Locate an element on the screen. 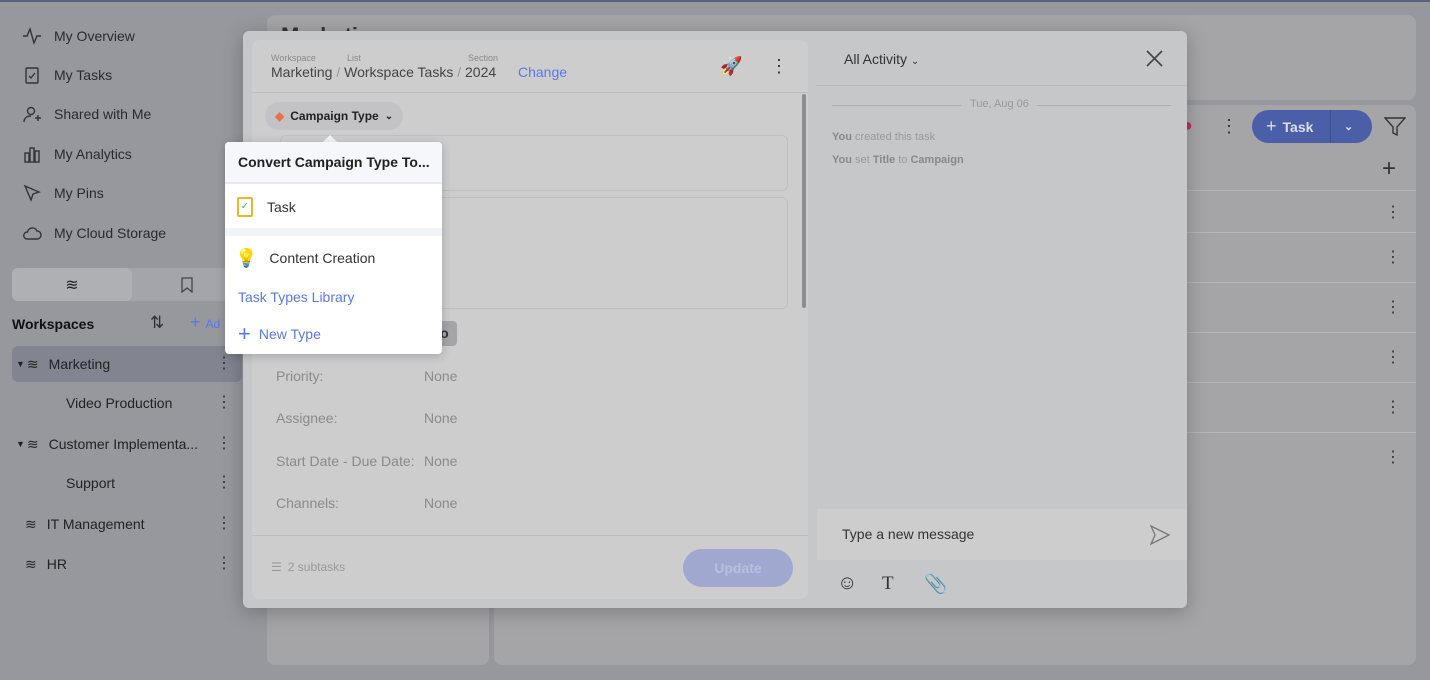 The image size is (1430, 680). task-icon is located at coordinates (32, 75).